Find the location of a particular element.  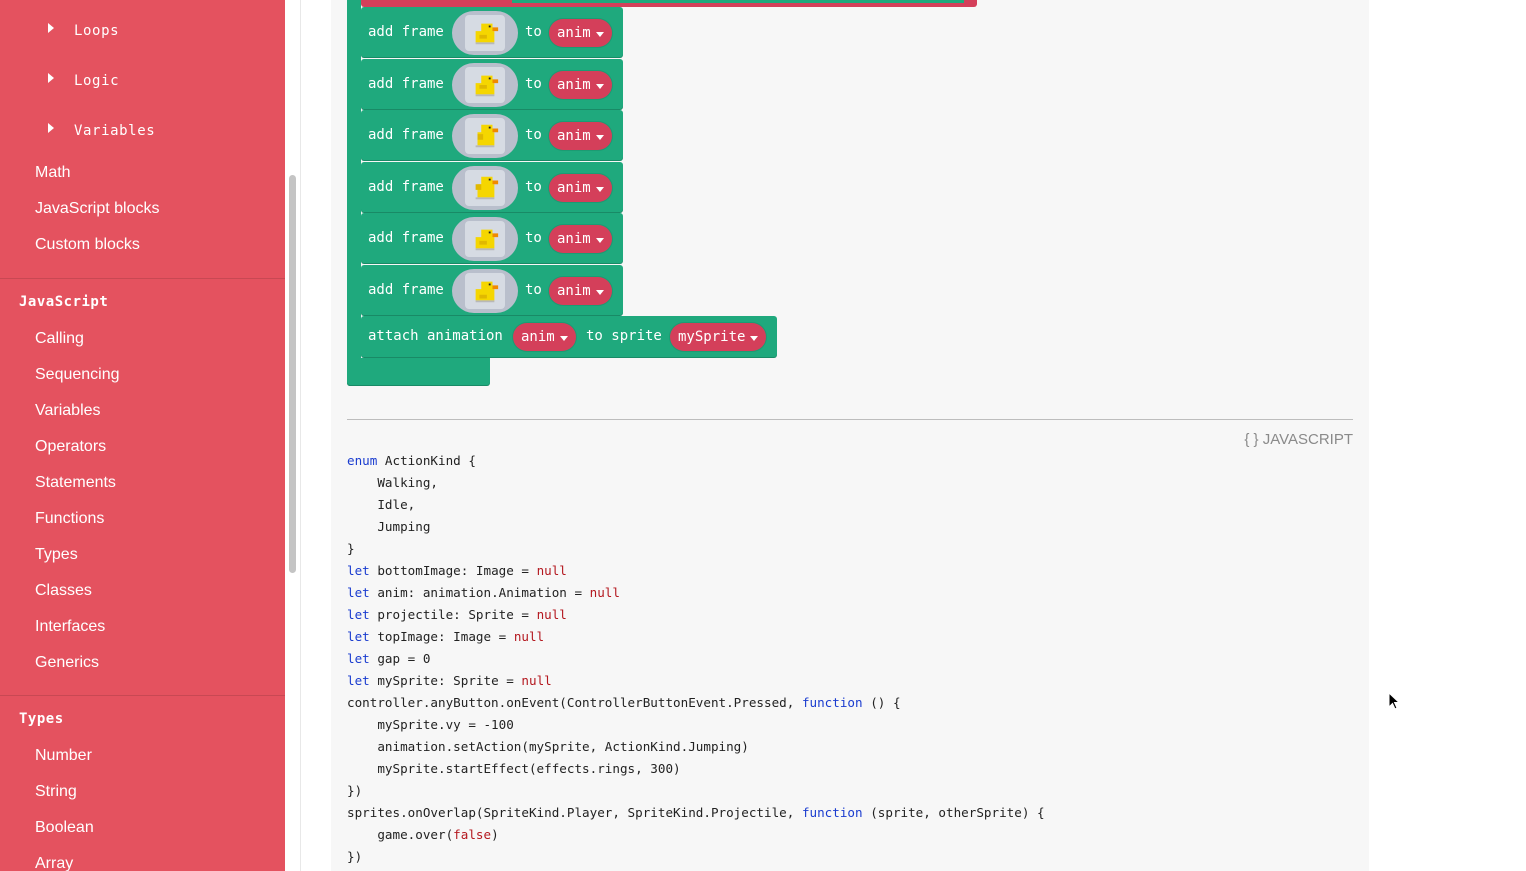

code-line: let gap = 0 is located at coordinates (388, 659).